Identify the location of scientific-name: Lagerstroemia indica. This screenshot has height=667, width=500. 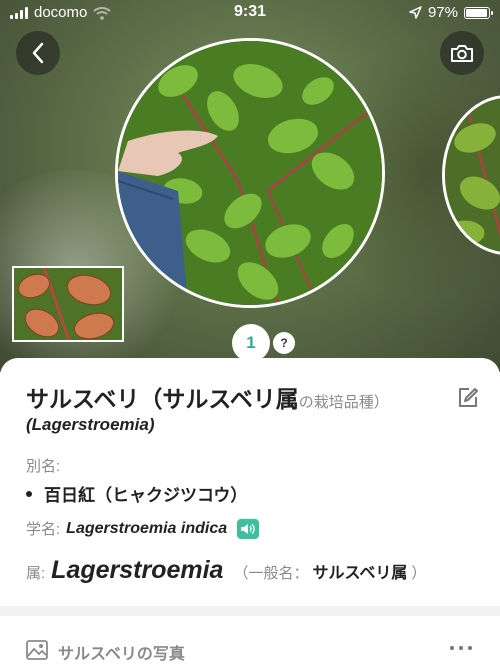
(147, 528).